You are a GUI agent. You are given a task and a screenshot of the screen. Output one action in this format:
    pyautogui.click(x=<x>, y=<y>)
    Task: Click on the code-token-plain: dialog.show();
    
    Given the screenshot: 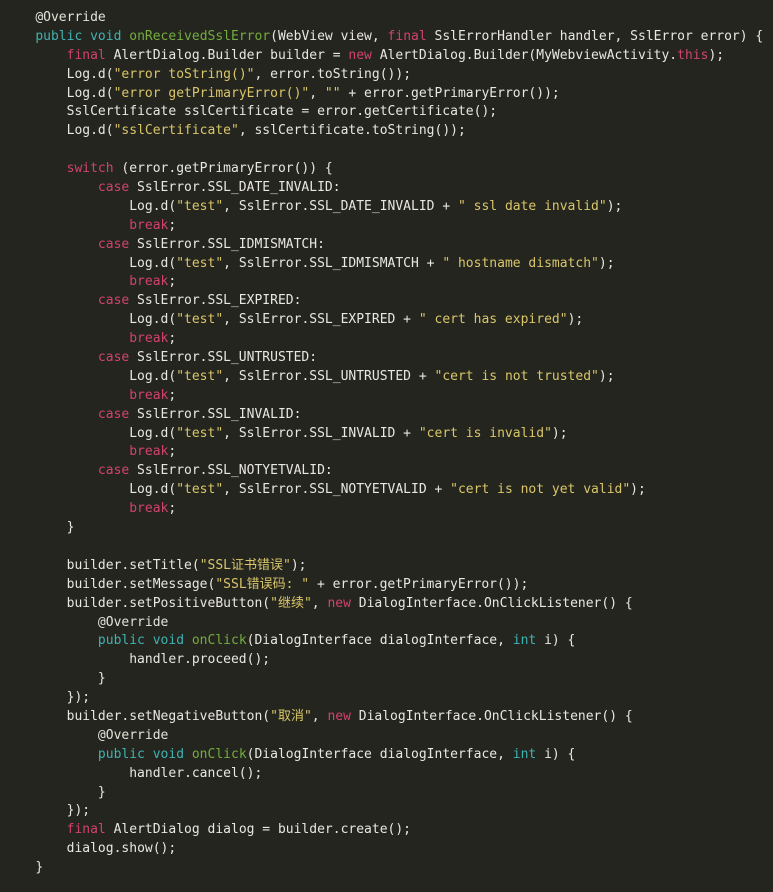 What is the action you would take?
    pyautogui.click(x=121, y=849)
    